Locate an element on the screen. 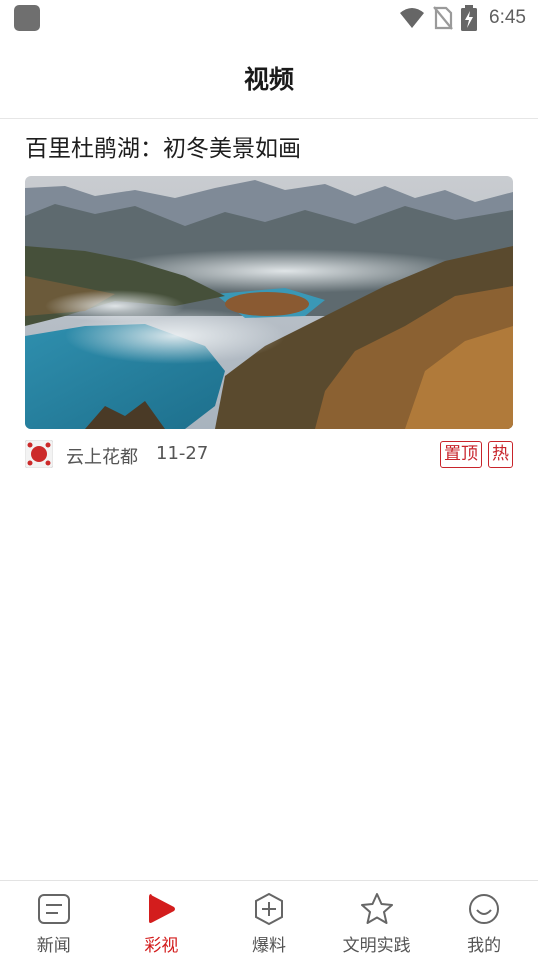 This screenshot has height=958, width=538. hot-badge: 热 is located at coordinates (500, 454).